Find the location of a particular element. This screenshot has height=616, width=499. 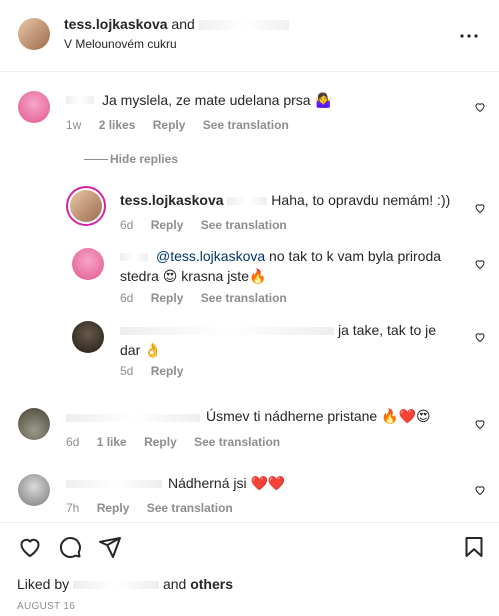

comment-meta: 7h Reply See translation is located at coordinates (156, 508).